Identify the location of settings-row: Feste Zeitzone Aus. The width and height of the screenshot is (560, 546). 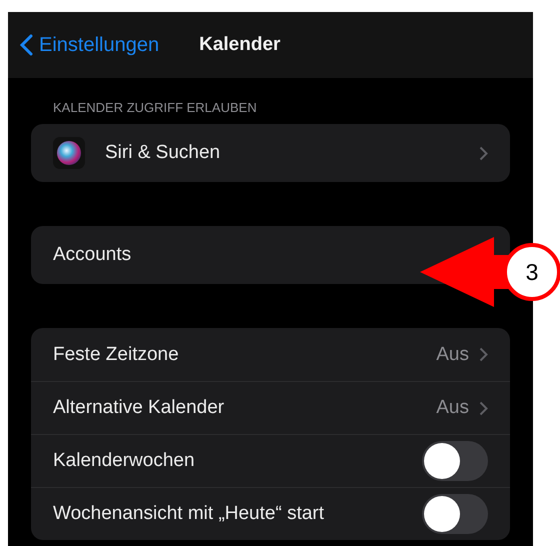
(270, 354).